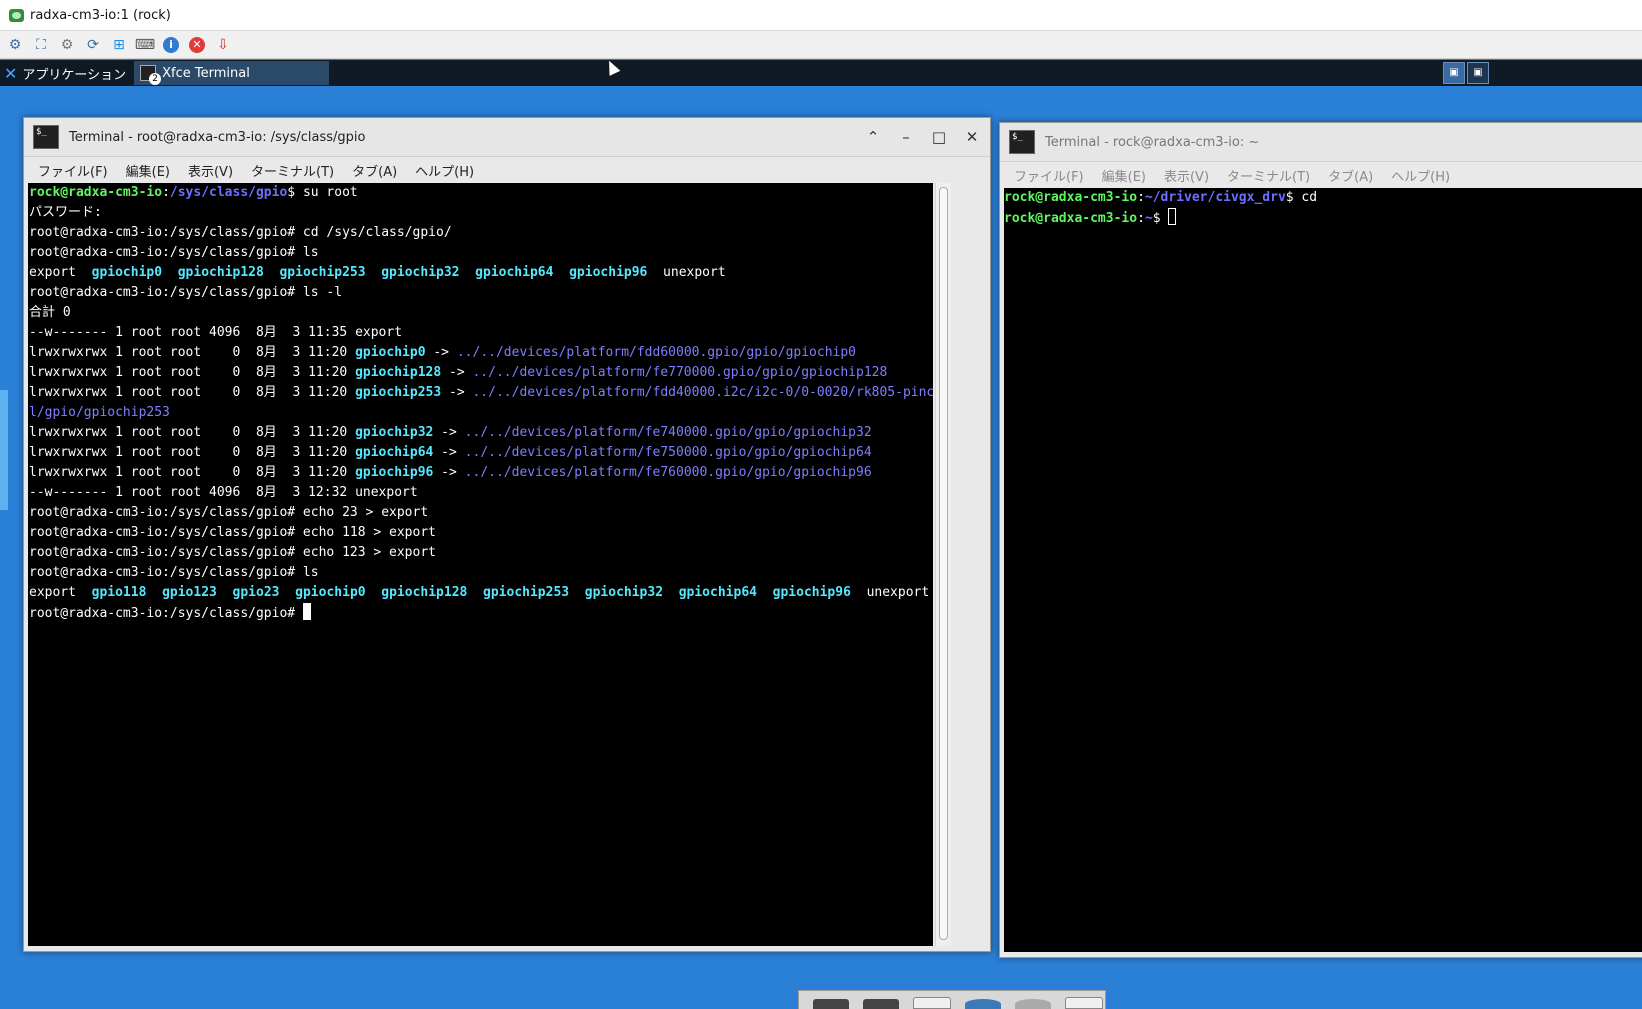  I want to click on transfer-icon: ⇩, so click(223, 45).